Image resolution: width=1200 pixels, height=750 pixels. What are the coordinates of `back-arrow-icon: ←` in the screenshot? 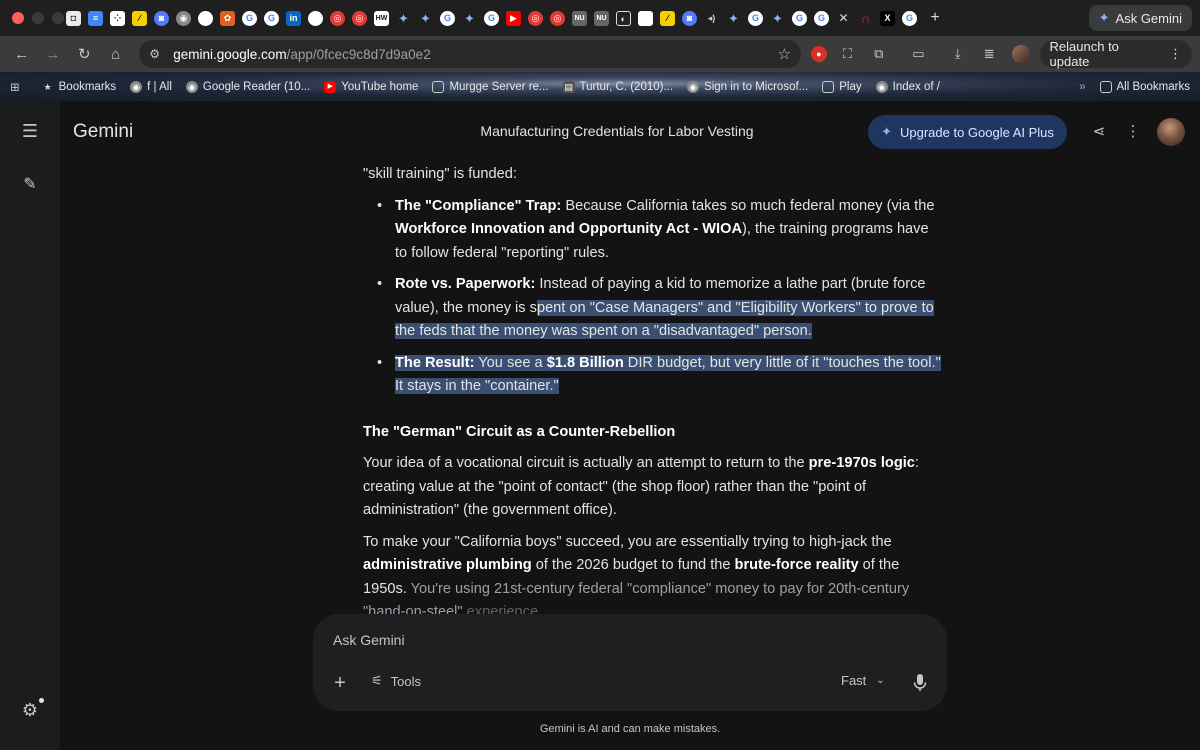 It's located at (21, 54).